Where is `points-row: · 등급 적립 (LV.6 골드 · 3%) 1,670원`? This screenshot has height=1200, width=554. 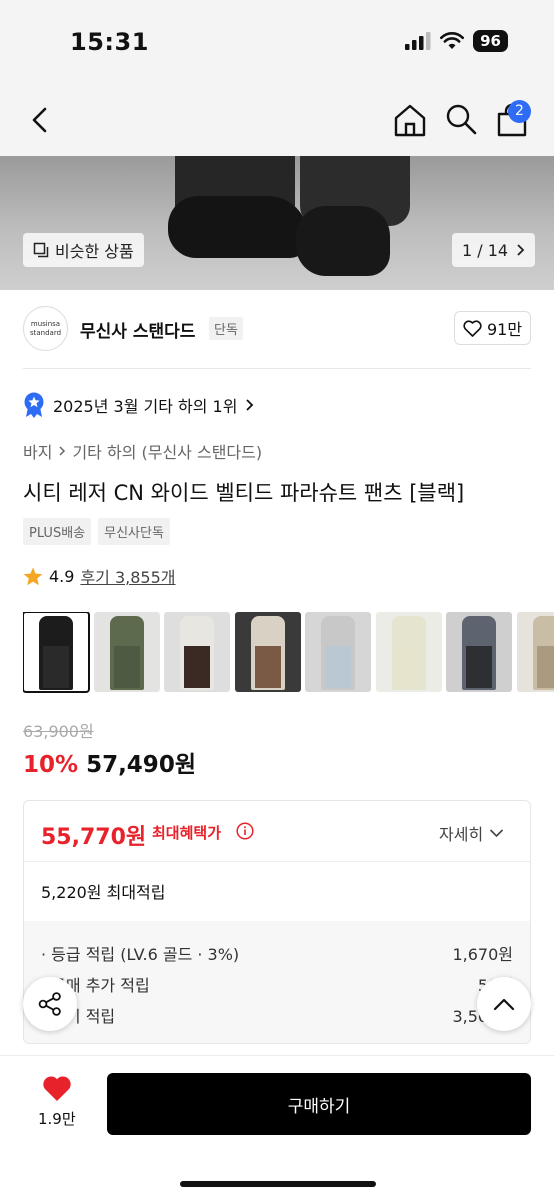
points-row: · 등급 적립 (LV.6 골드 · 3%) 1,670원 is located at coordinates (277, 953).